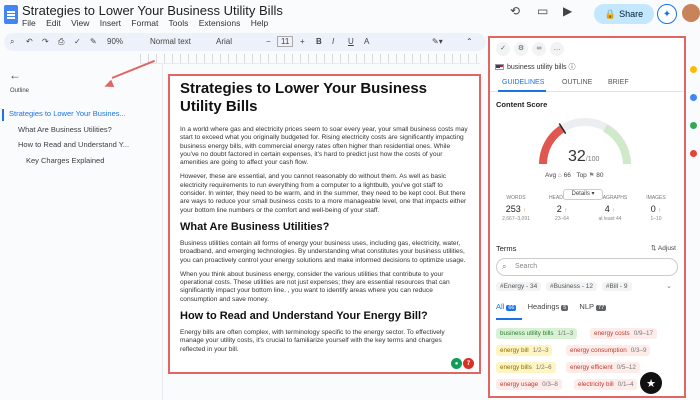  I want to click on font-select: Arial, so click(224, 41).